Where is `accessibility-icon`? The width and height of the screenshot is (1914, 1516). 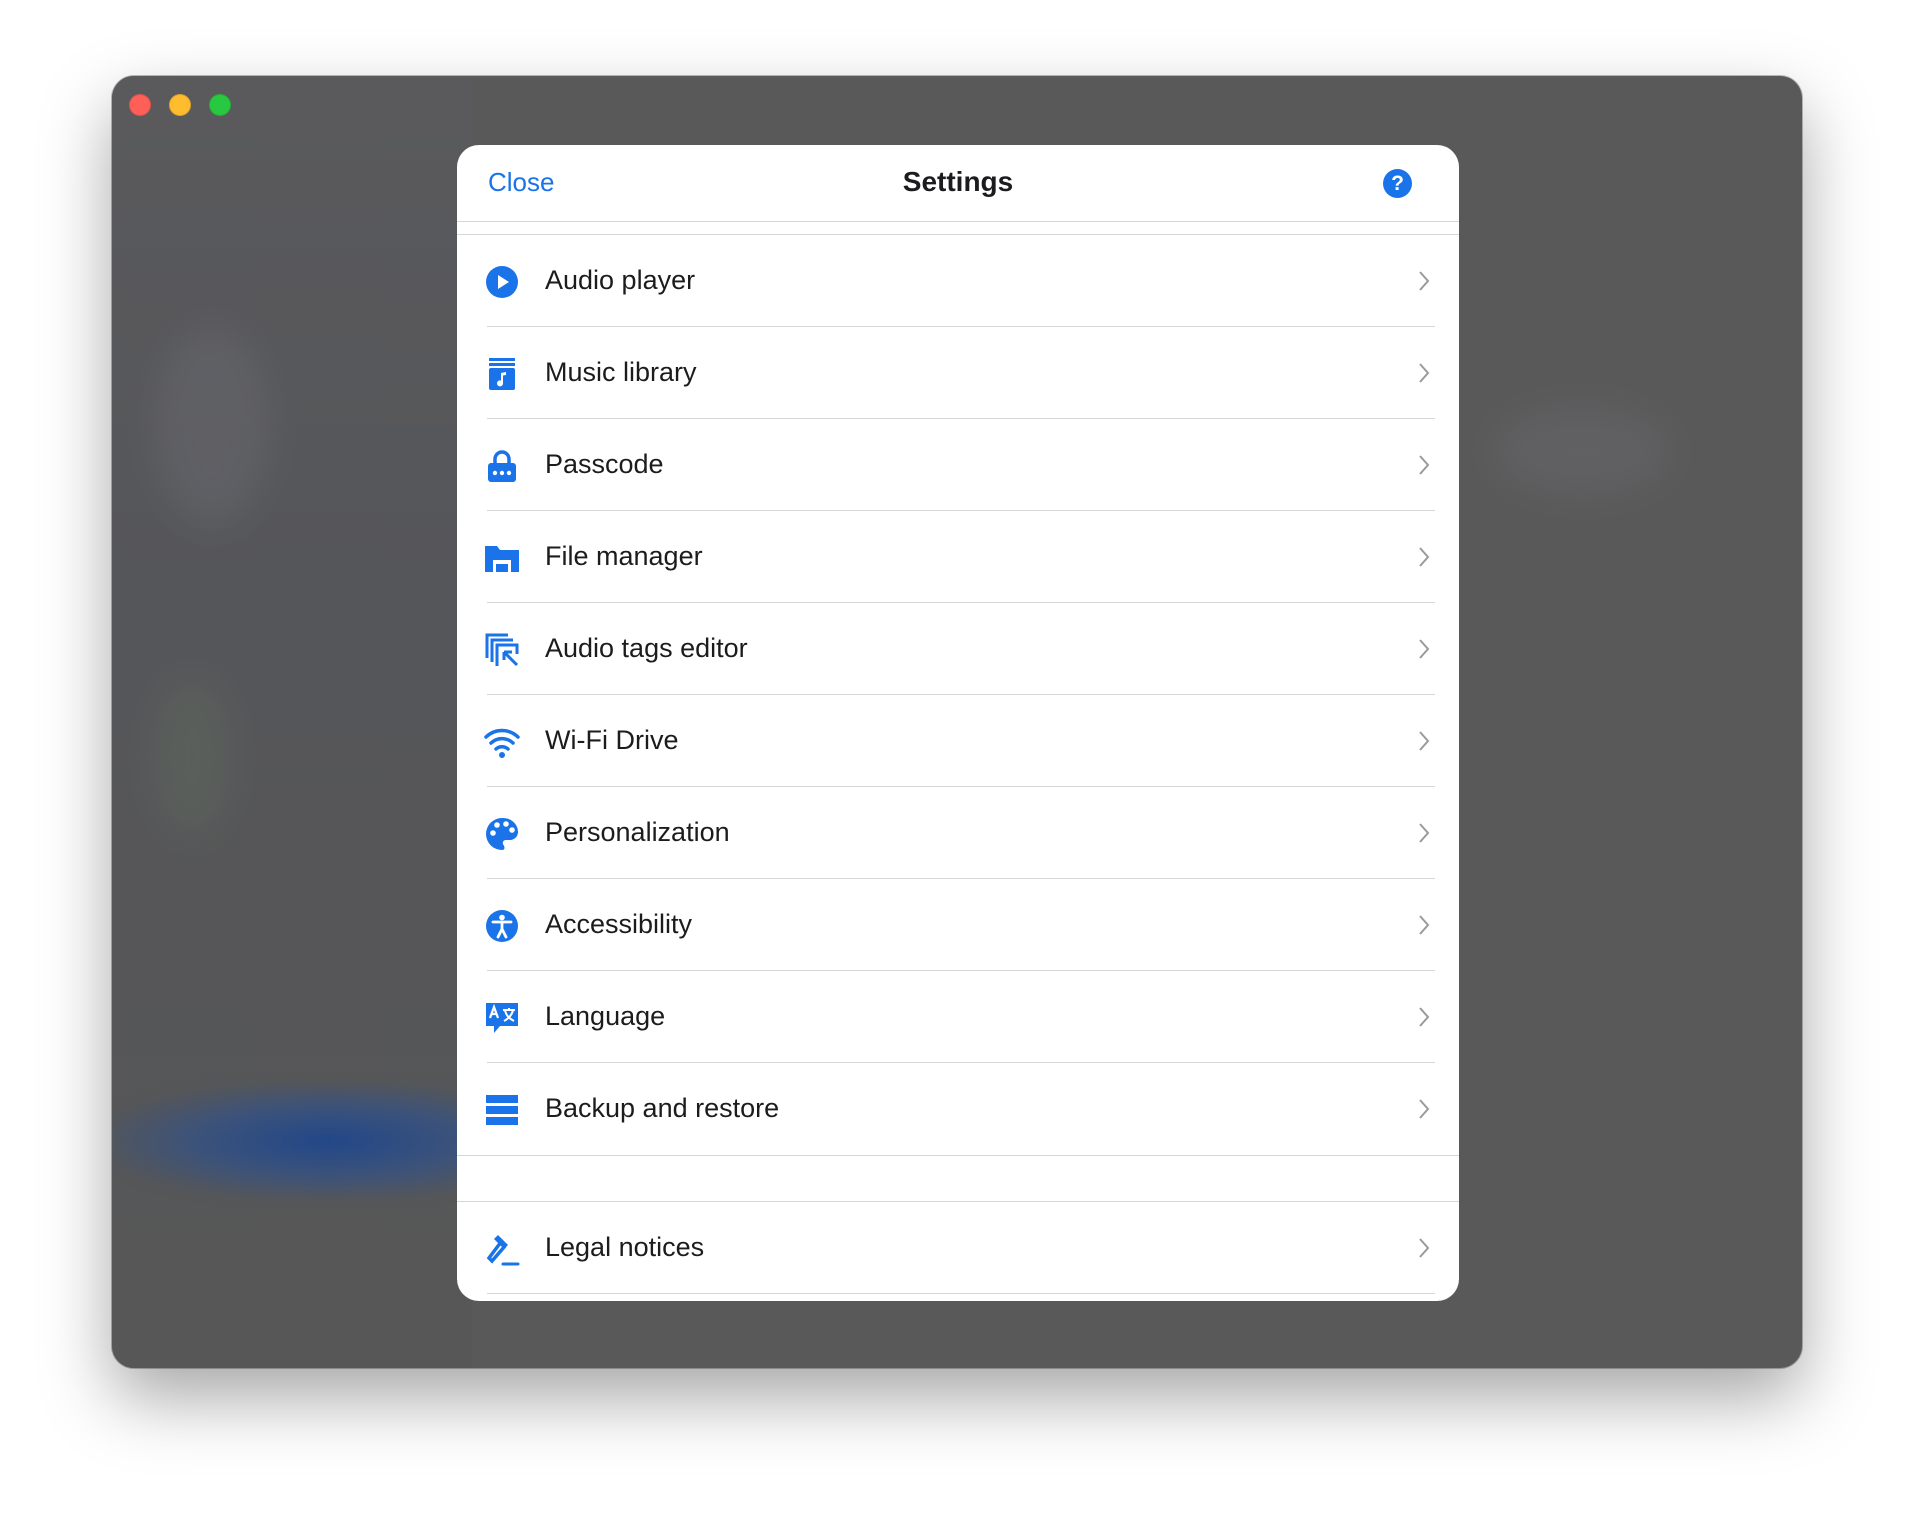 accessibility-icon is located at coordinates (502, 926).